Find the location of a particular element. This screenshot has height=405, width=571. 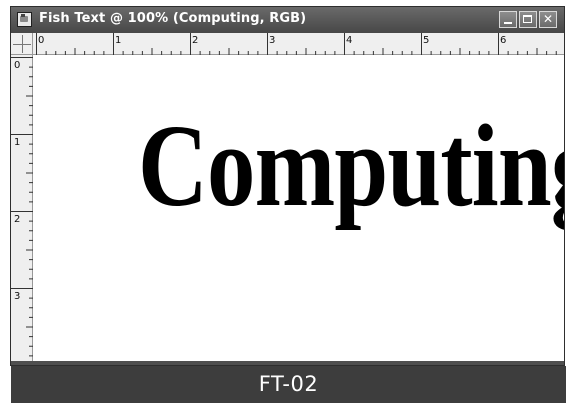

image-document-icon is located at coordinates (24, 19).